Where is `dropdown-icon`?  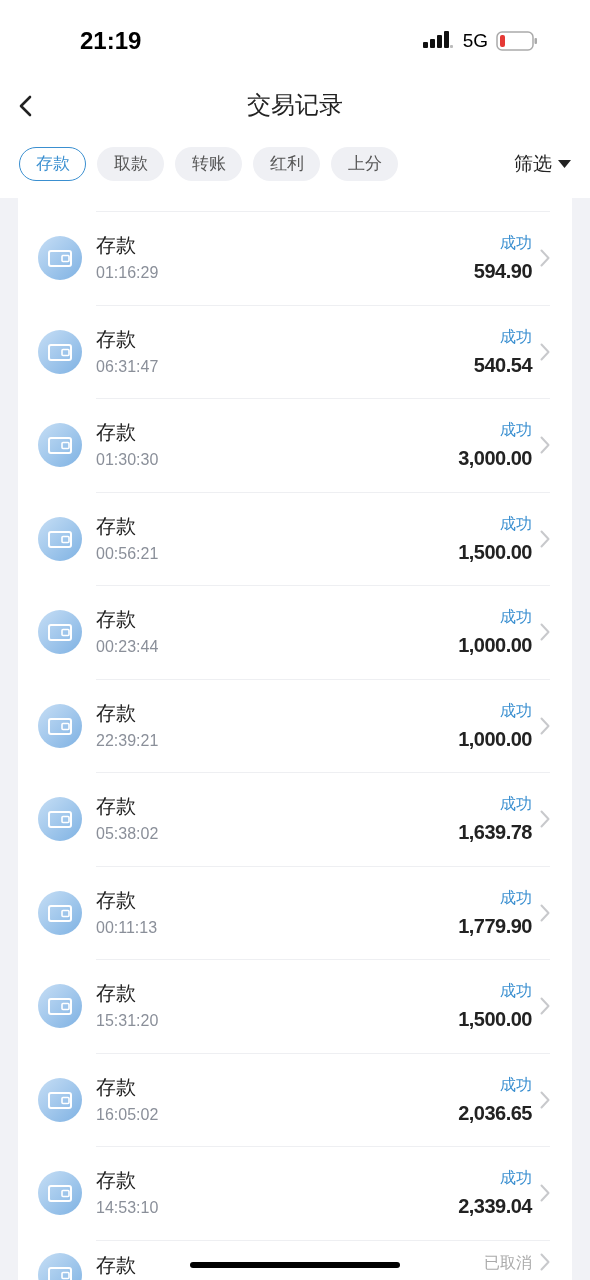 dropdown-icon is located at coordinates (564, 164).